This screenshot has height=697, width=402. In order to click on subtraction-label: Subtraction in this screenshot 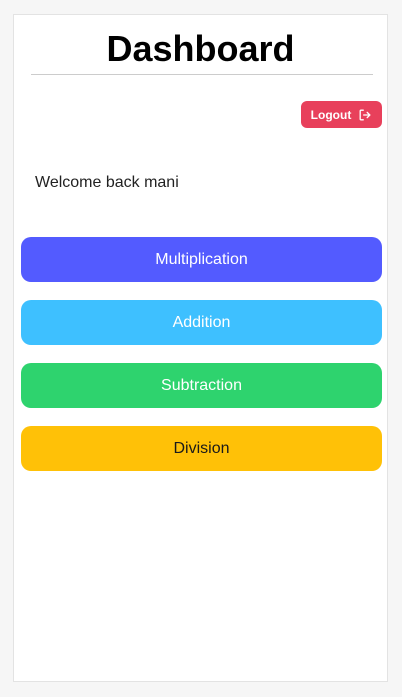, I will do `click(201, 385)`.